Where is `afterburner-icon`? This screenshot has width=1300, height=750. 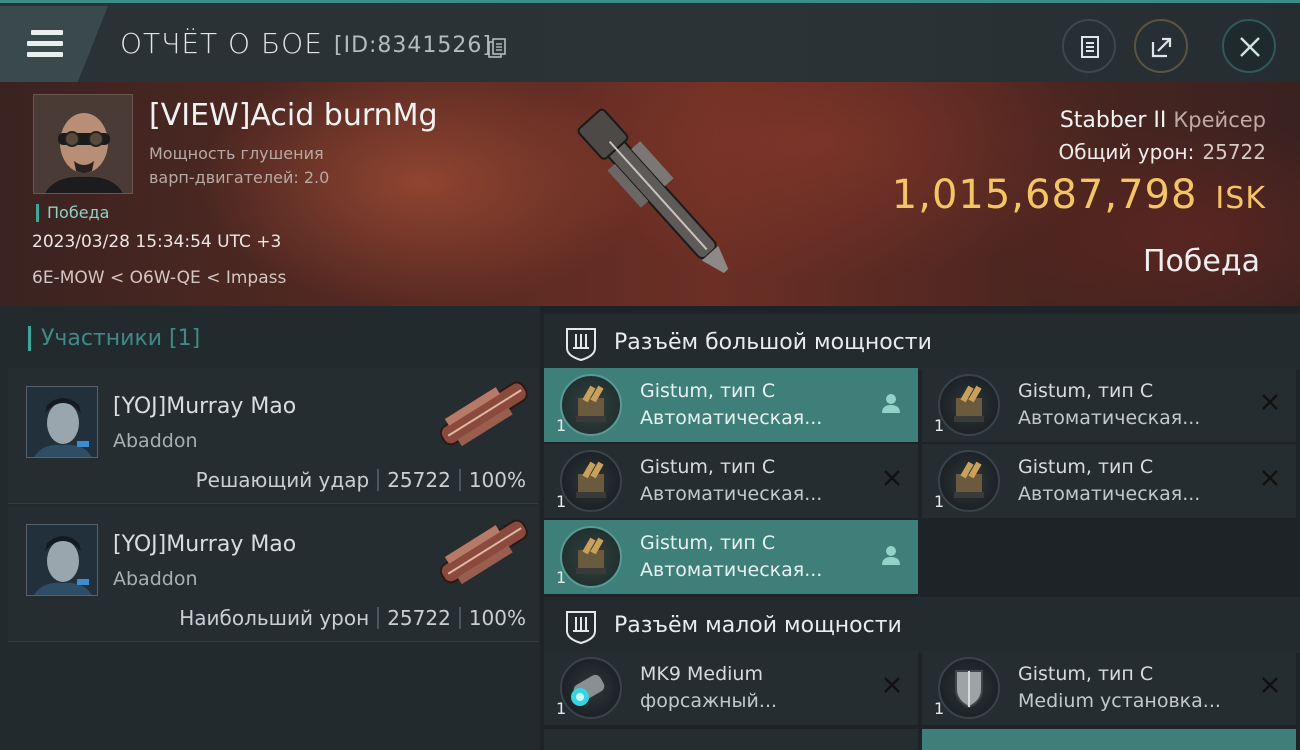 afterburner-icon is located at coordinates (591, 688).